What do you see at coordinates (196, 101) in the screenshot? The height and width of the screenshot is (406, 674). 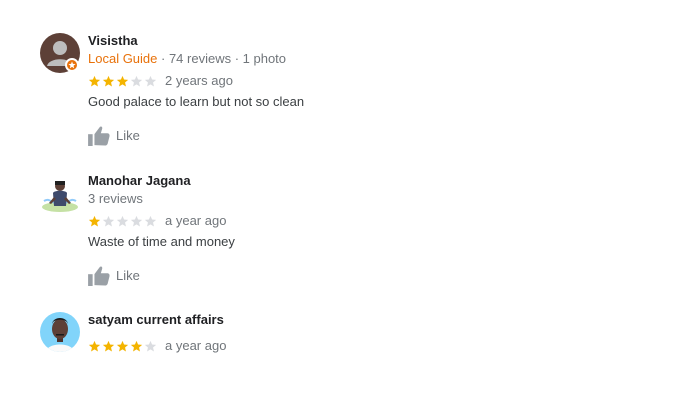 I see `review-text: Good palace to learn but not so clean` at bounding box center [196, 101].